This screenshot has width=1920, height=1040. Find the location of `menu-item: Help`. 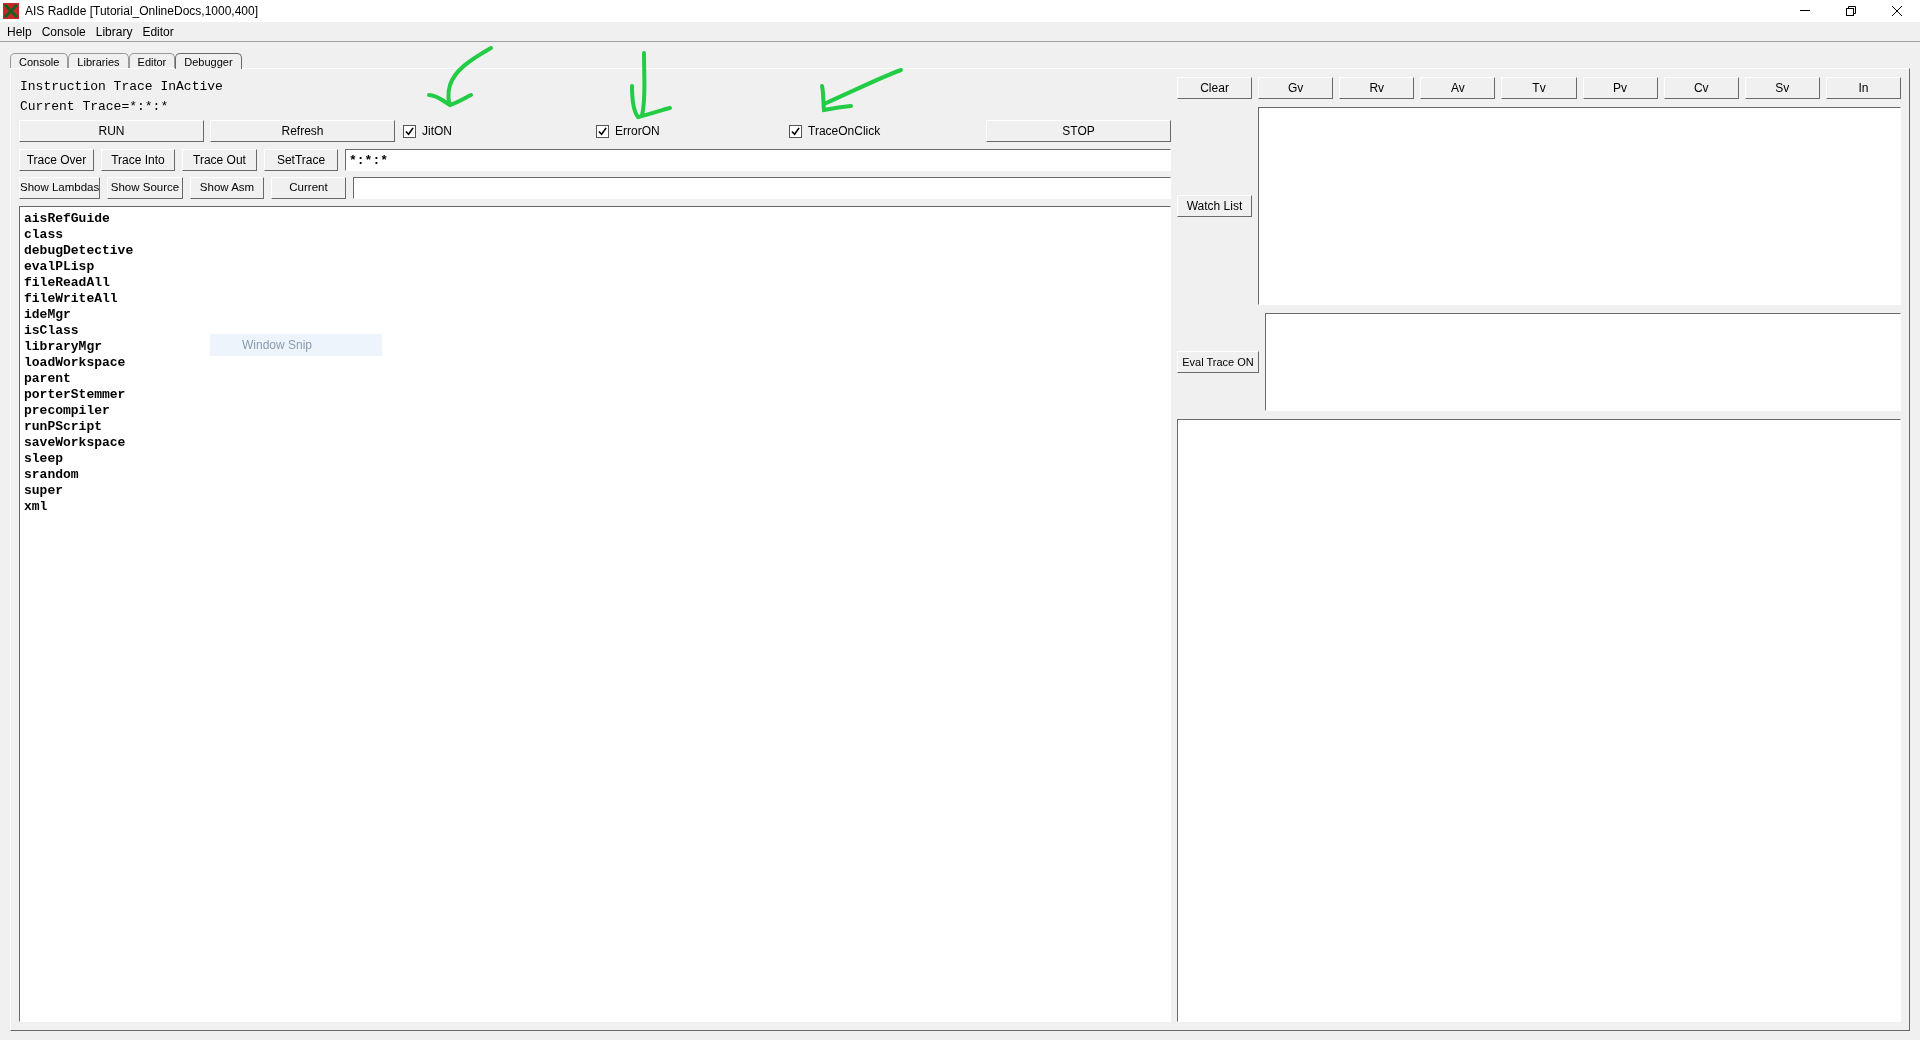

menu-item: Help is located at coordinates (19, 31).